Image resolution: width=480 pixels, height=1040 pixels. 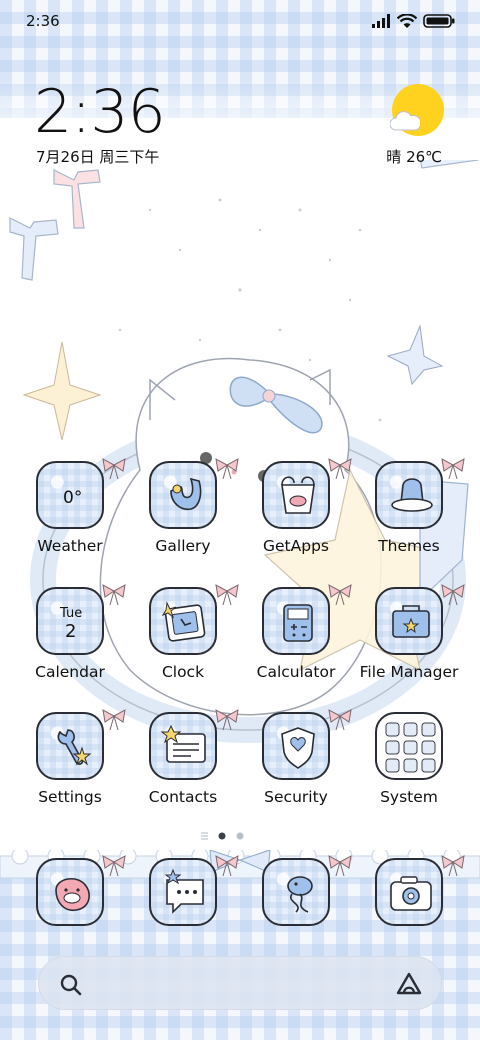 I want to click on app-system-folder: System, so click(x=409, y=767).